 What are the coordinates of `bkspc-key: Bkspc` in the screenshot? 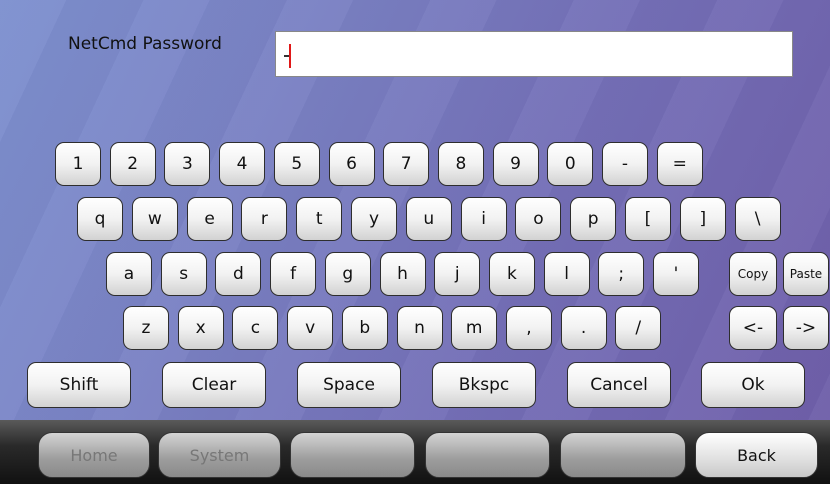 It's located at (484, 385).